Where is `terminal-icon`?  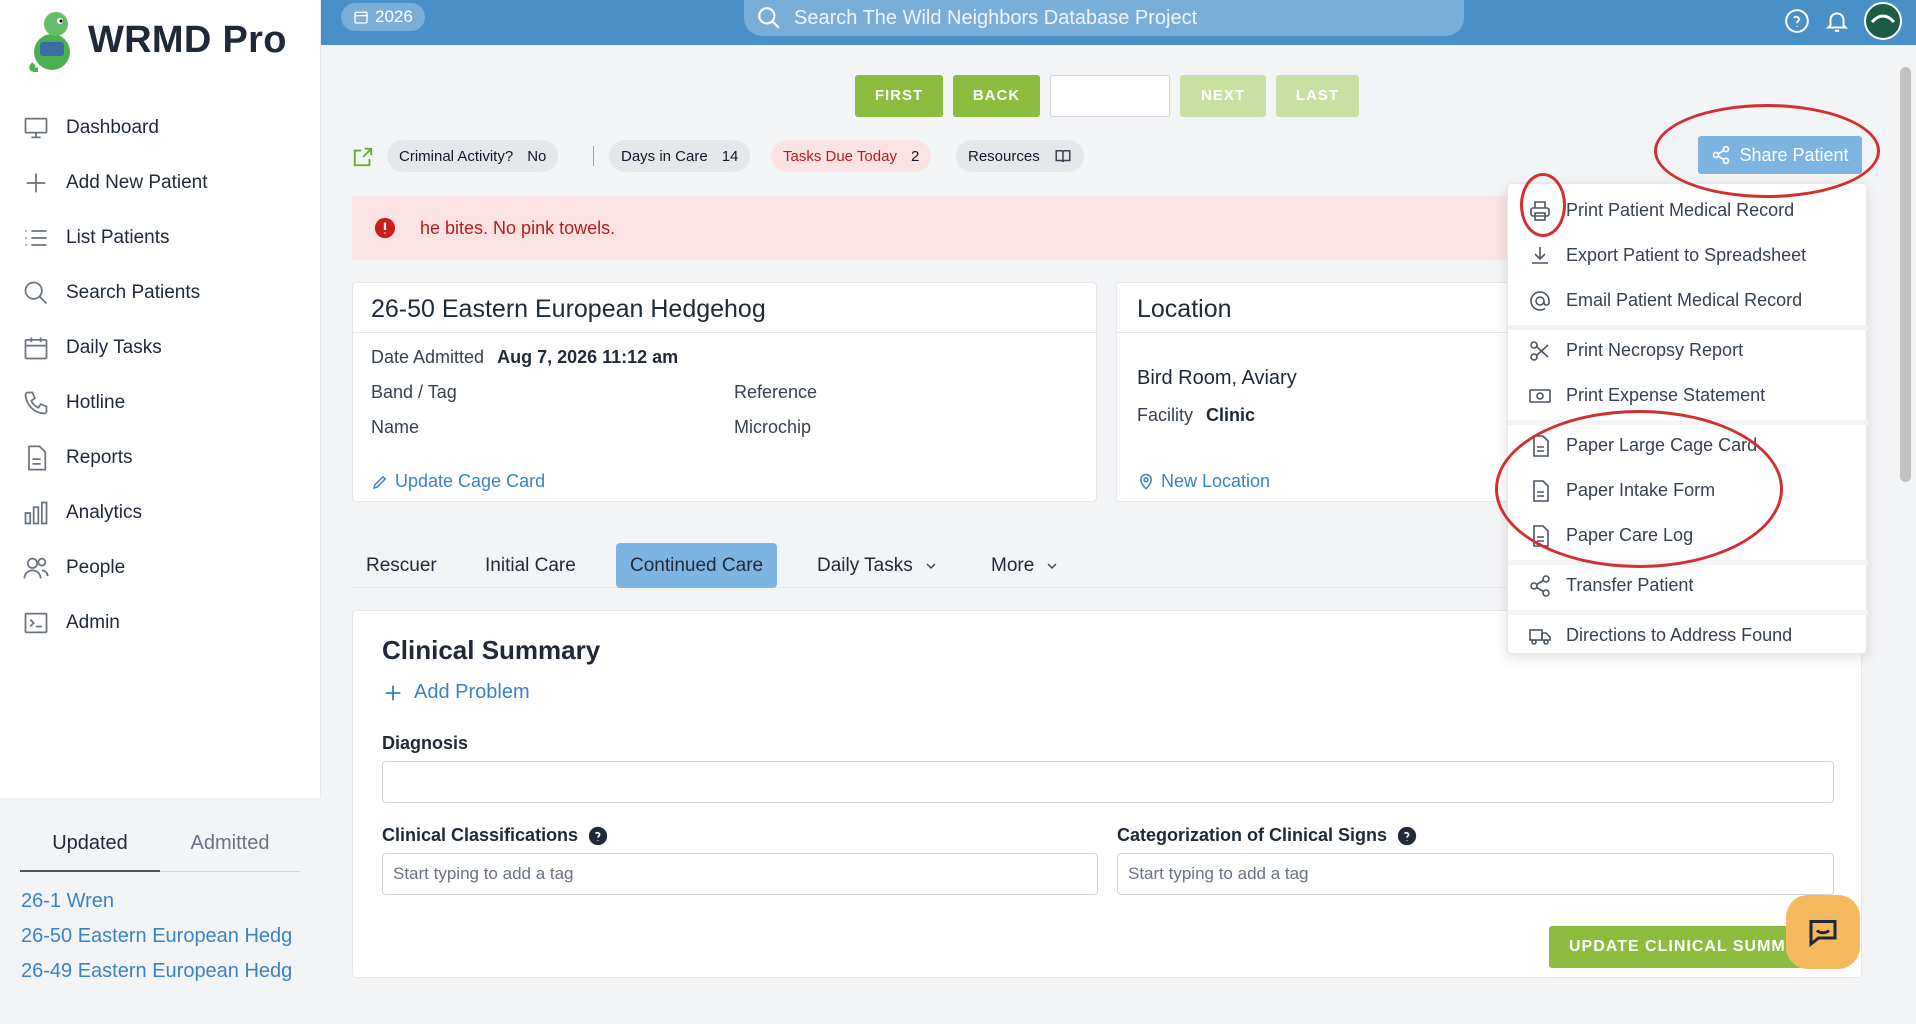 terminal-icon is located at coordinates (36, 622).